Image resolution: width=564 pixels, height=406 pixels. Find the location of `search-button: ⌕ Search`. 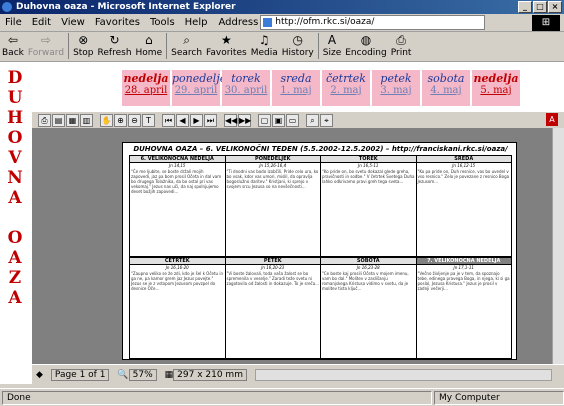

search-button: ⌕ Search is located at coordinates (186, 45).